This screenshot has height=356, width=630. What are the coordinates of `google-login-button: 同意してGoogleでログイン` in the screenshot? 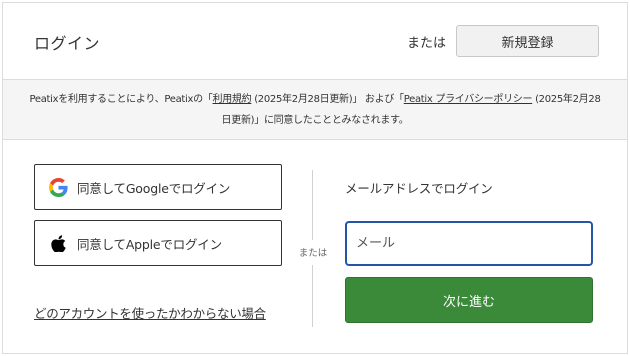 It's located at (158, 187).